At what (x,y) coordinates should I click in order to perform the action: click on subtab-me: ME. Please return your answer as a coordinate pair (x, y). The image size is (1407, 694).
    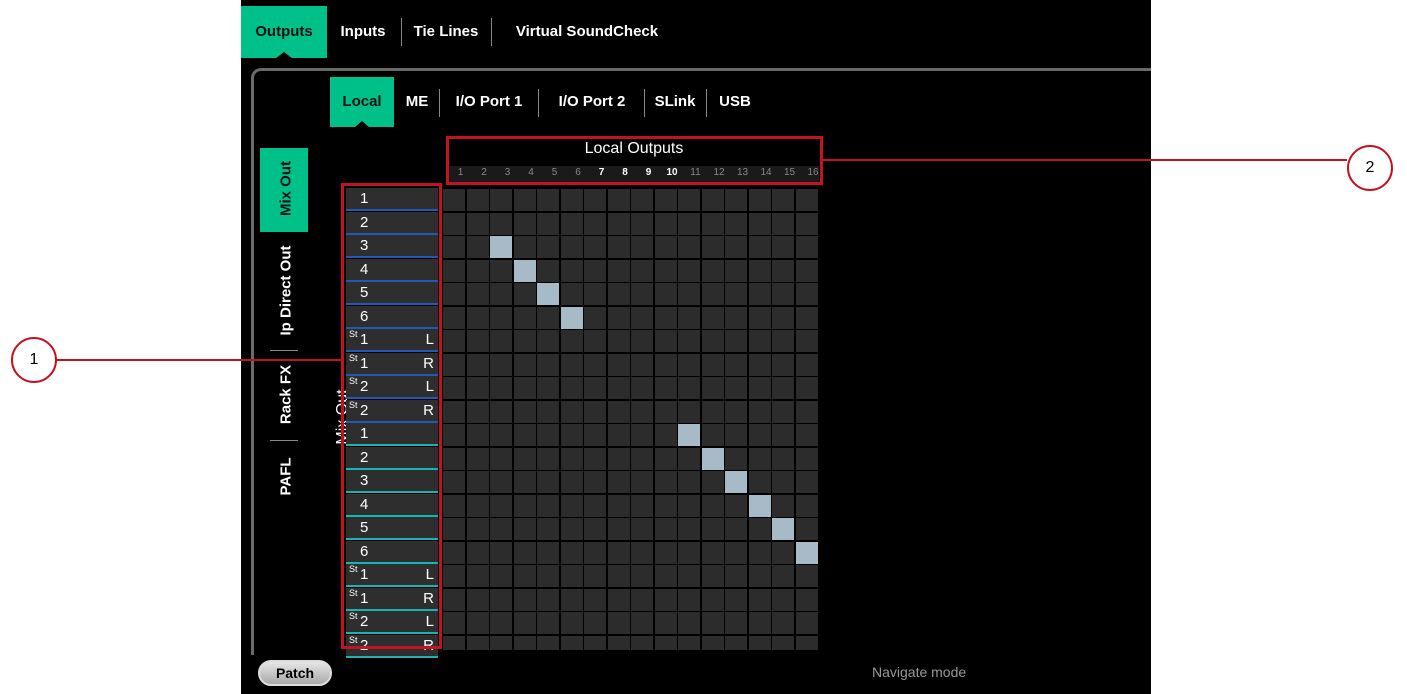
    Looking at the image, I should click on (417, 102).